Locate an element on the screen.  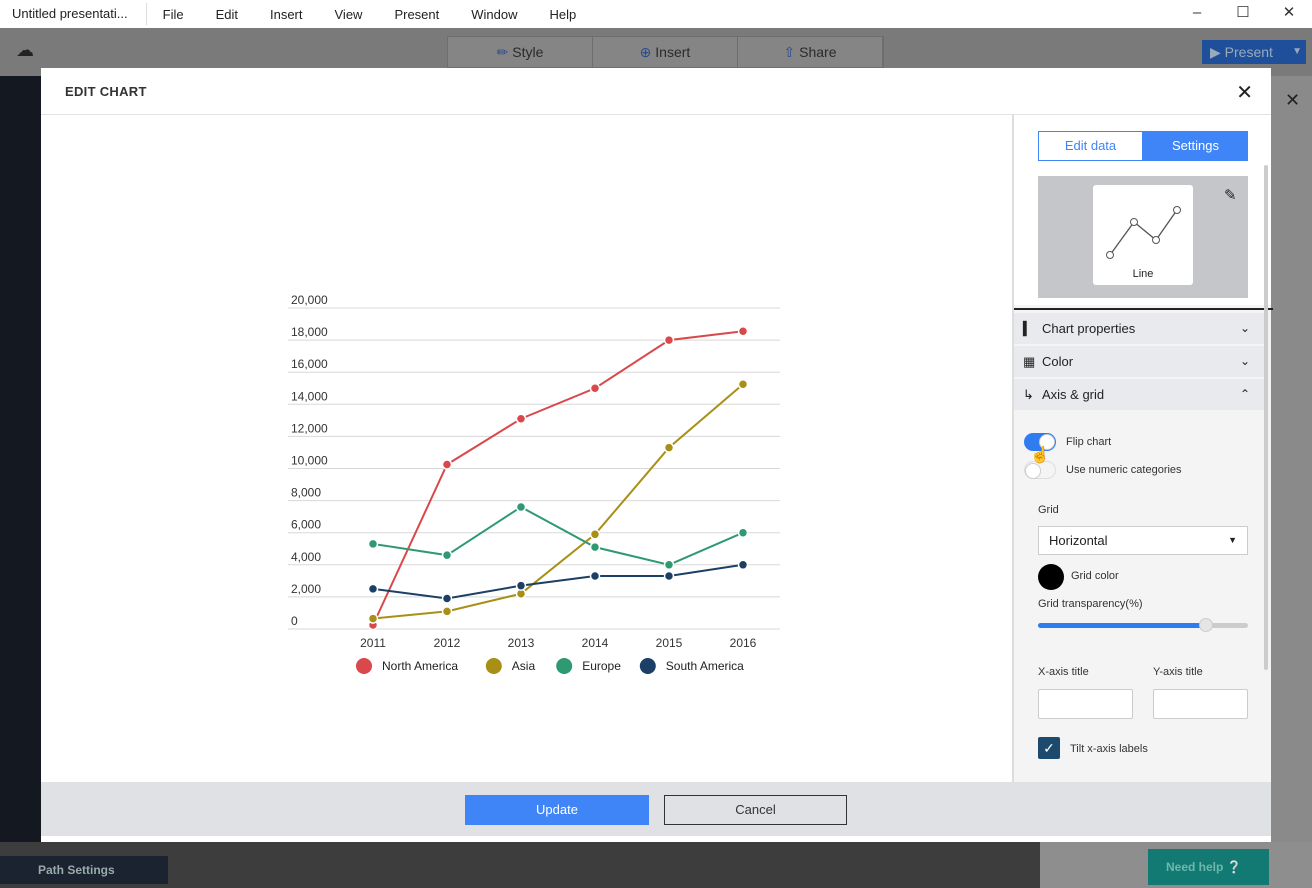
tilt-label: Tilt x-axis labels is located at coordinates (1109, 749).